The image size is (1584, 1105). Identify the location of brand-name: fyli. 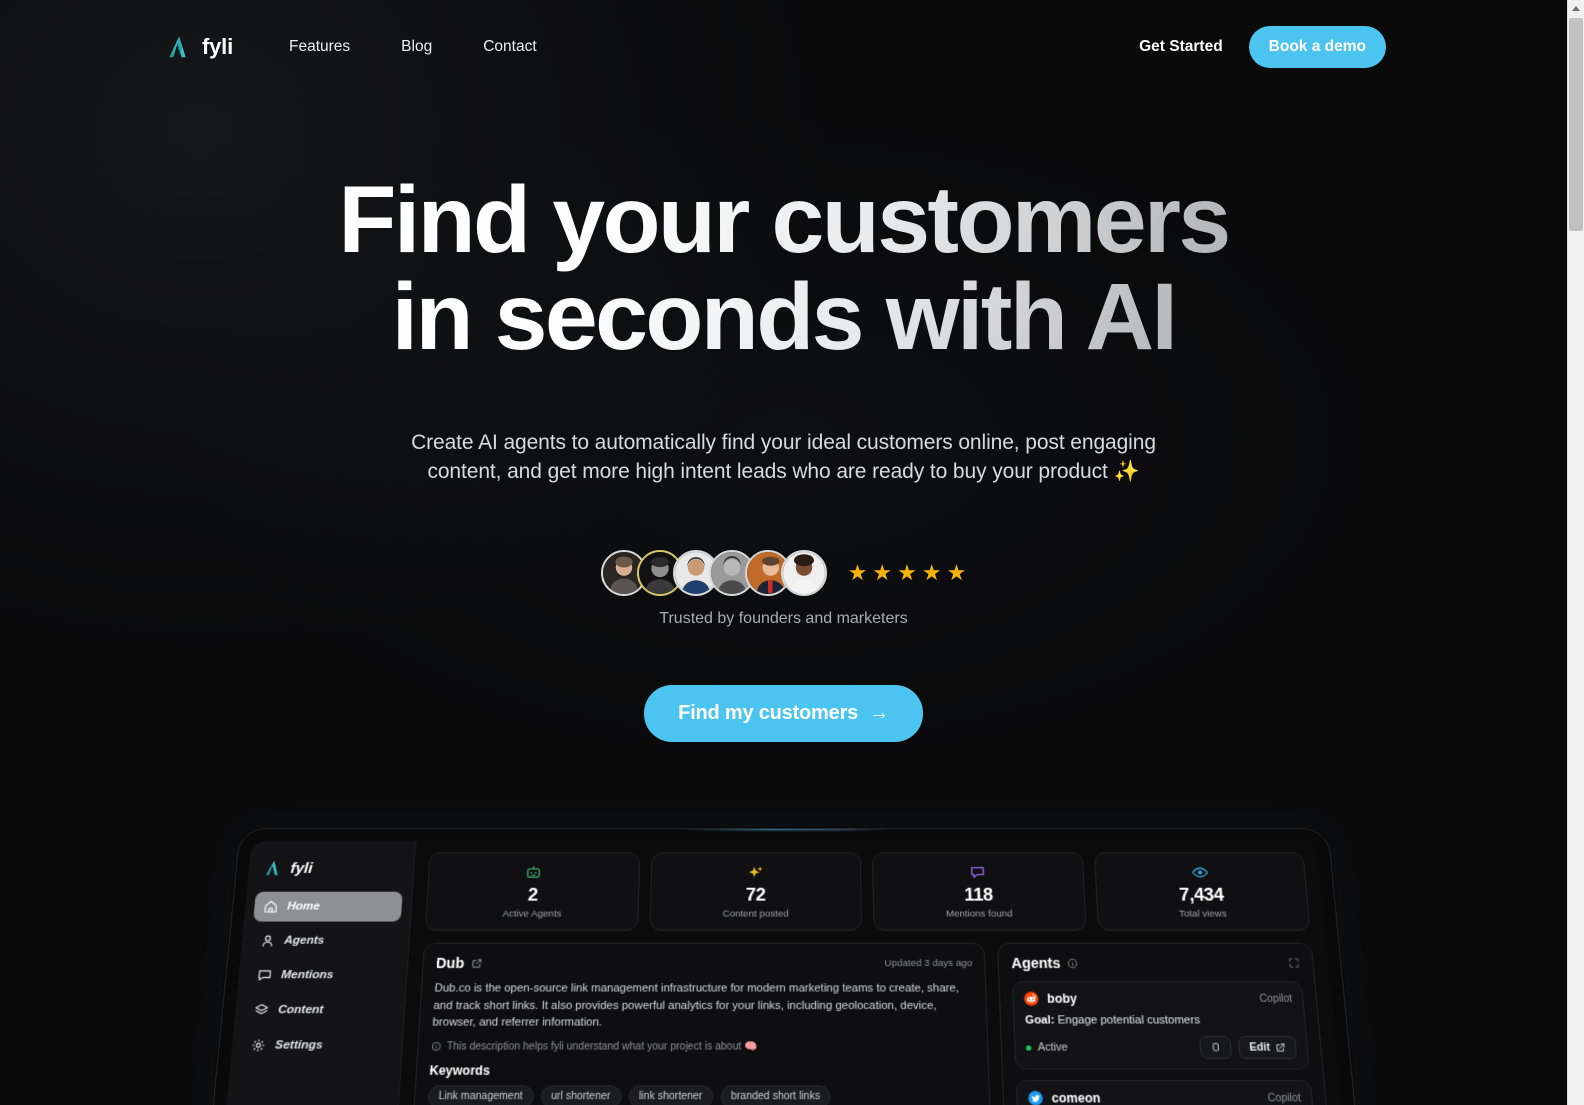
(217, 46).